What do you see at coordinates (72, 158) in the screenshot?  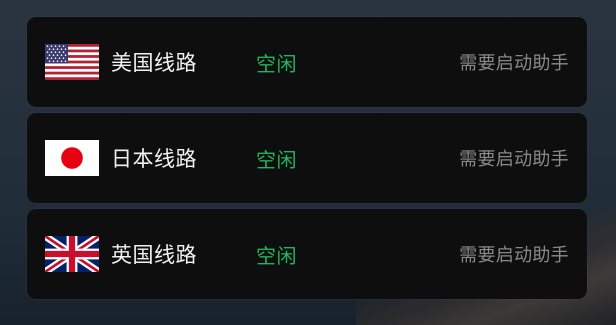 I see `jp-flag-icon` at bounding box center [72, 158].